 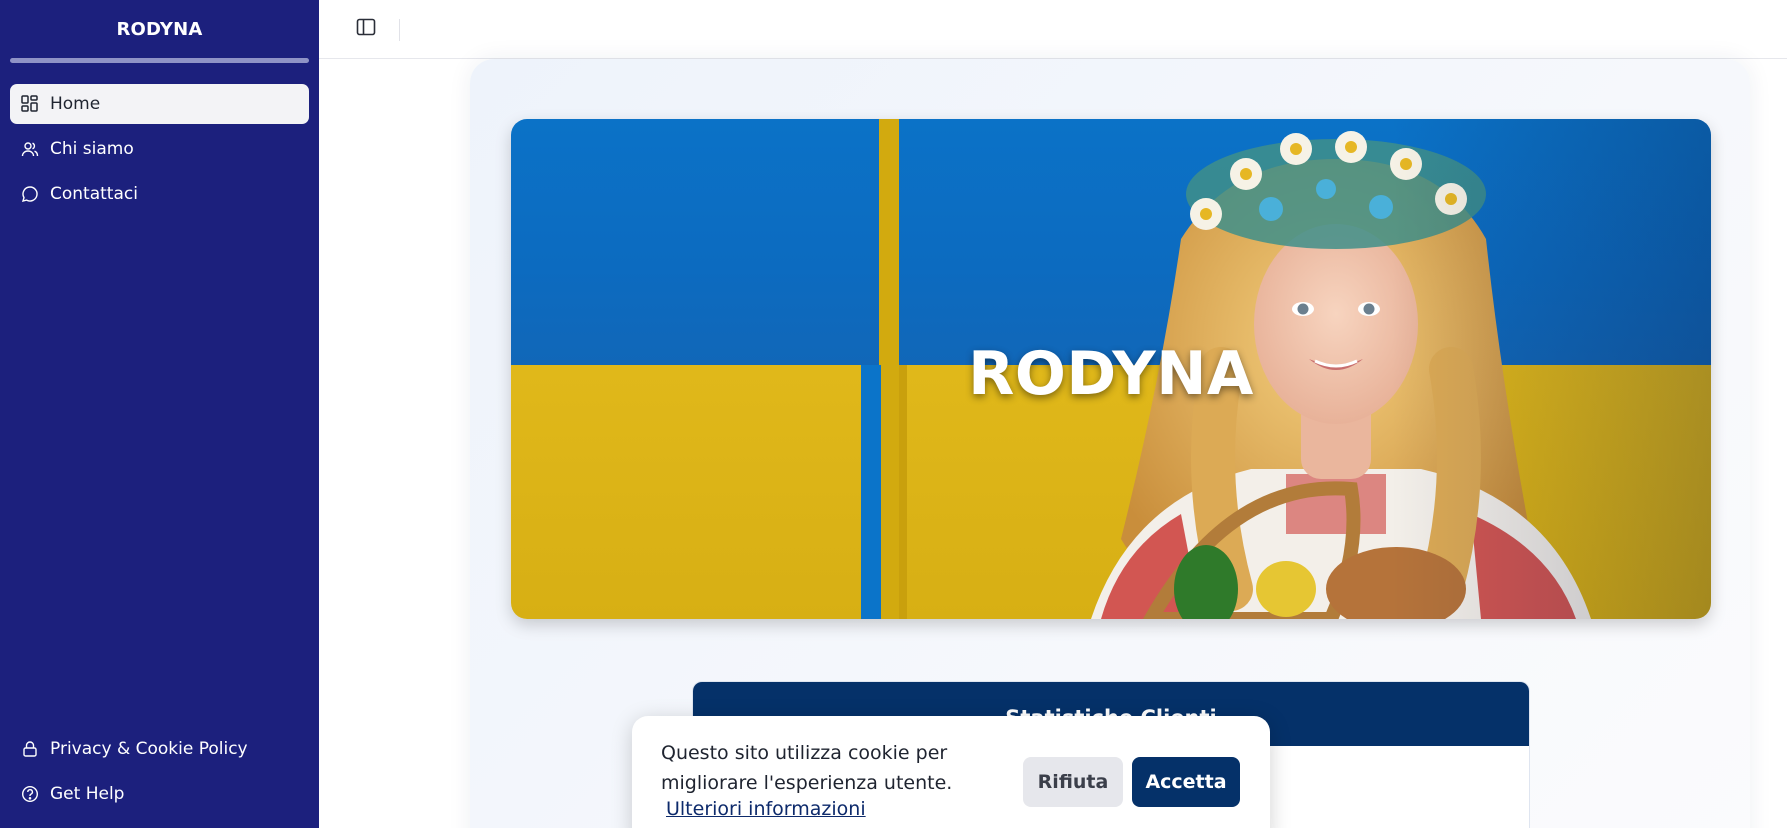 What do you see at coordinates (159, 60) in the screenshot?
I see `brand-divider` at bounding box center [159, 60].